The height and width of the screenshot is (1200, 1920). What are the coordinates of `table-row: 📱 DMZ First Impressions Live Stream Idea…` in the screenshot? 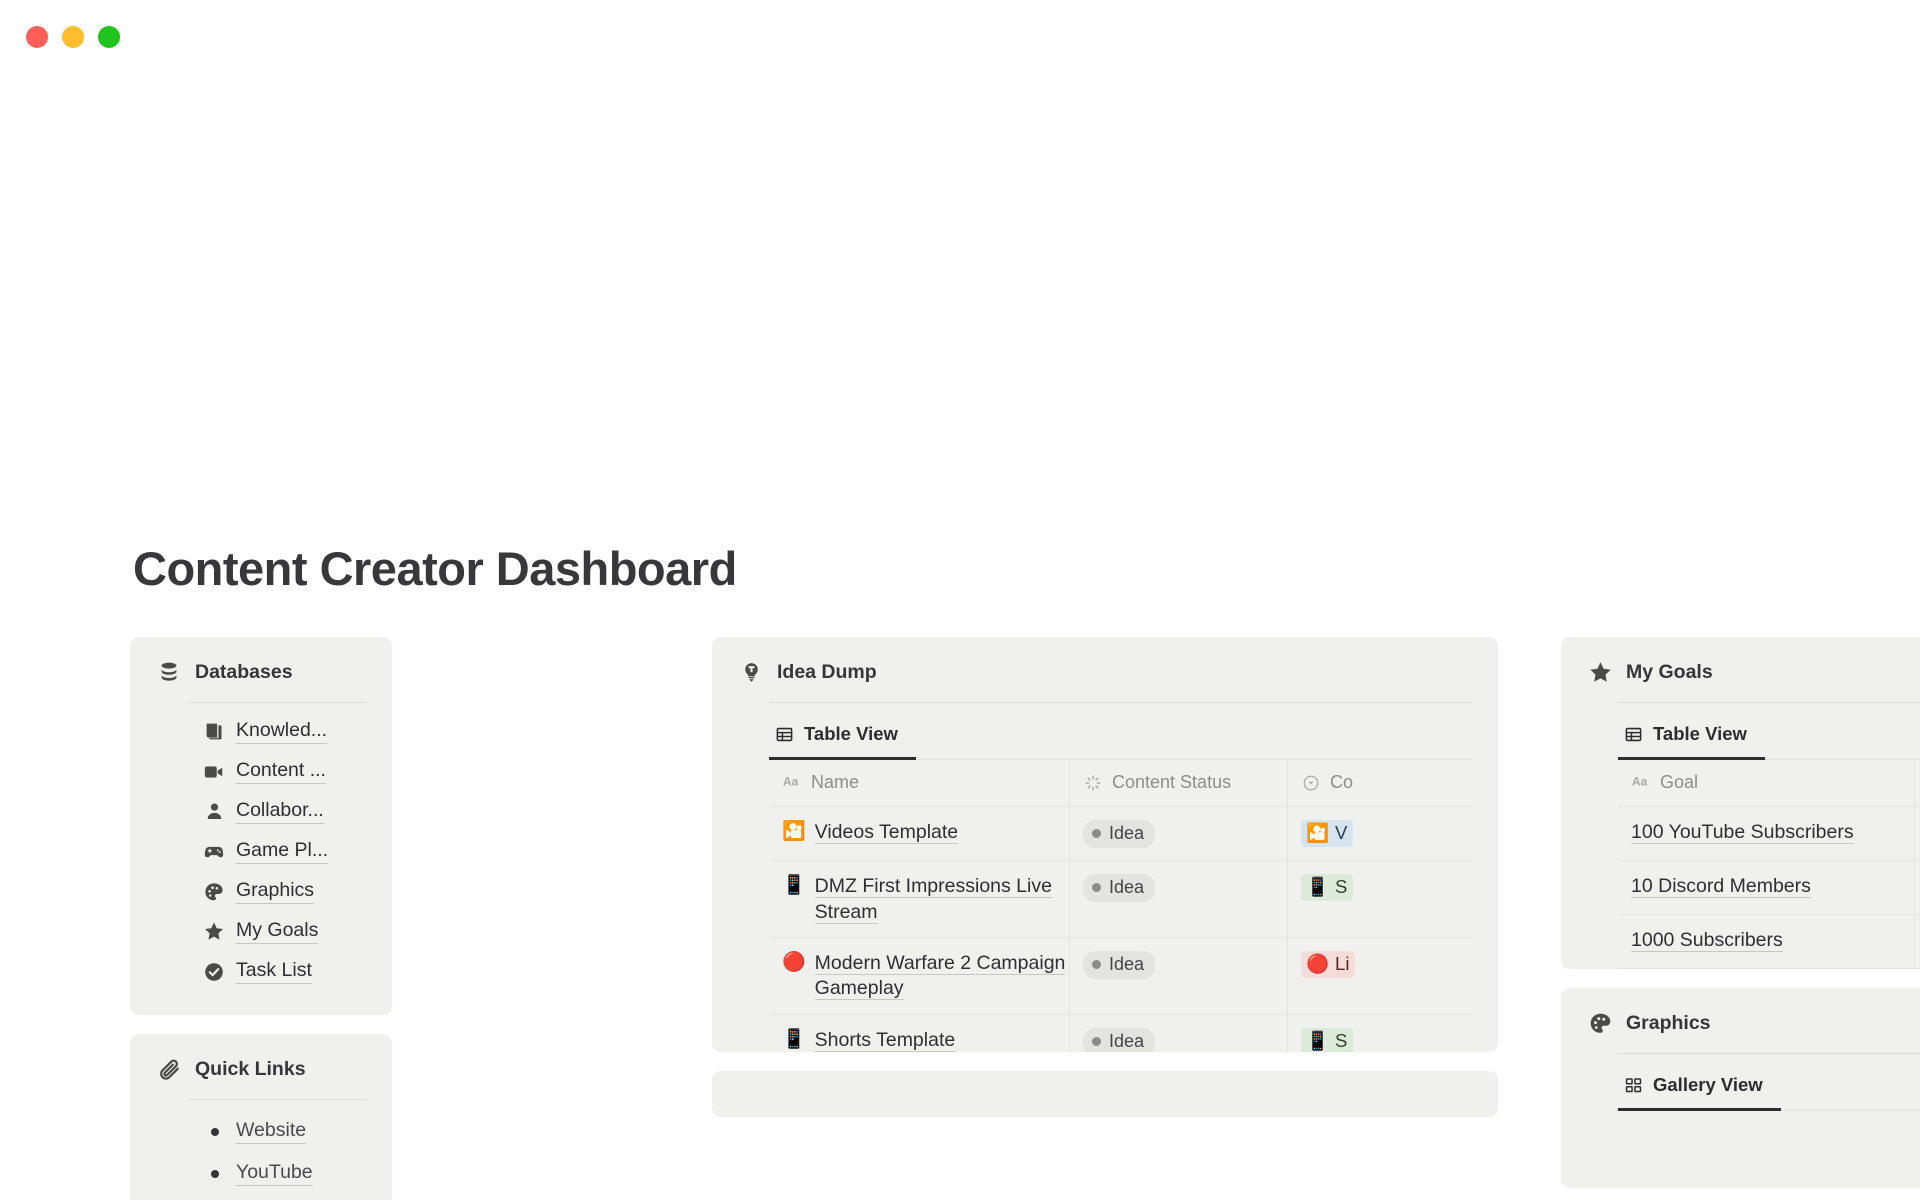 It's located at (1120, 900).